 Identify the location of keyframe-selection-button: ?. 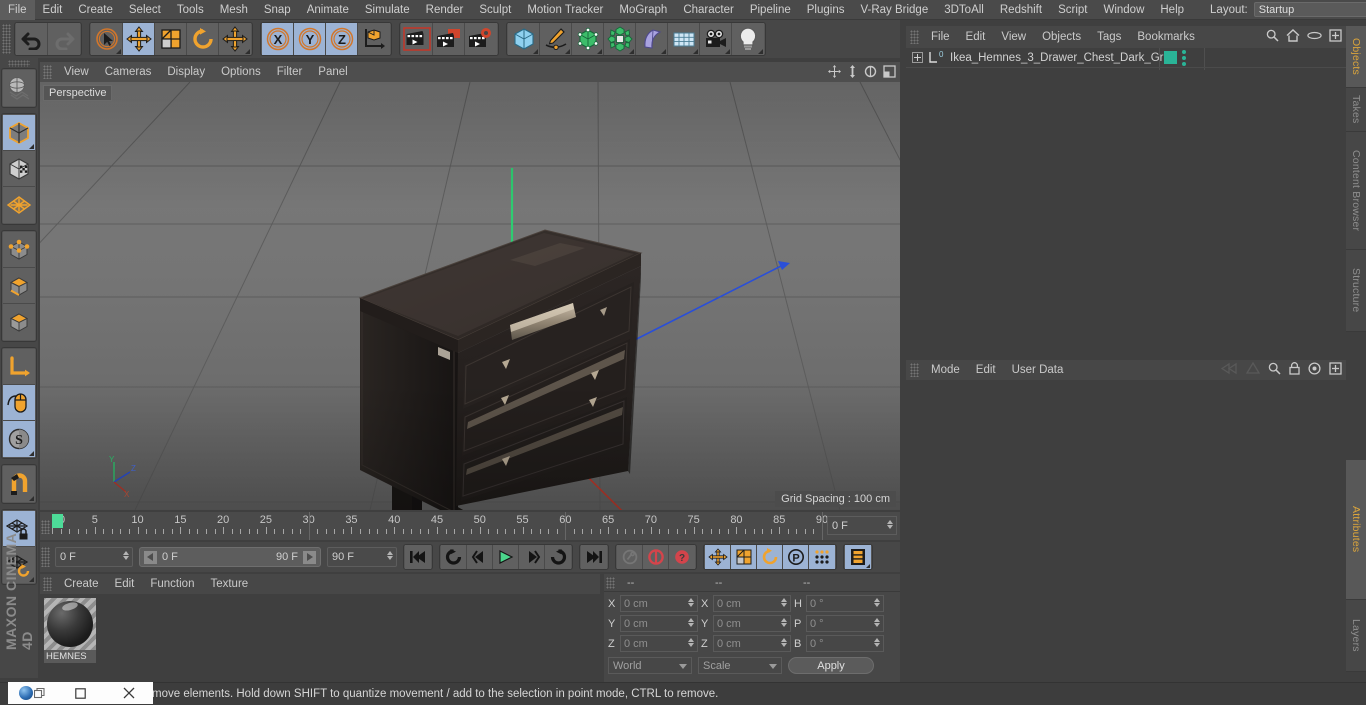
(682, 557).